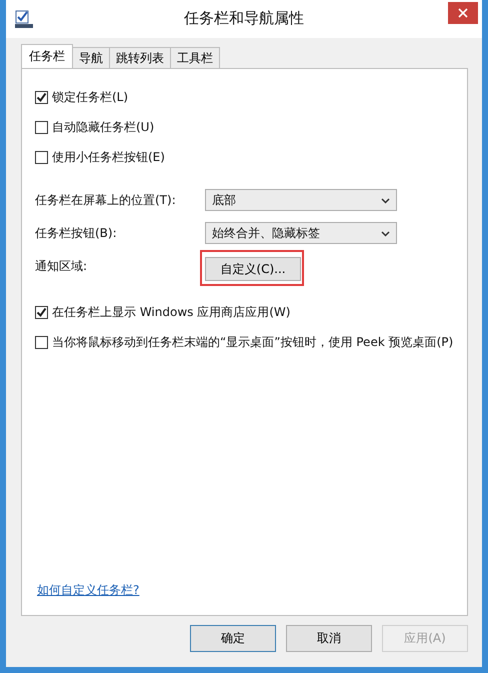 The width and height of the screenshot is (488, 673). What do you see at coordinates (253, 342) in the screenshot?
I see `checkbox-label: 当你将鼠标移动到任务栏末端的“显示桌面”按钮时，使用 Peek 预览桌面(P)` at bounding box center [253, 342].